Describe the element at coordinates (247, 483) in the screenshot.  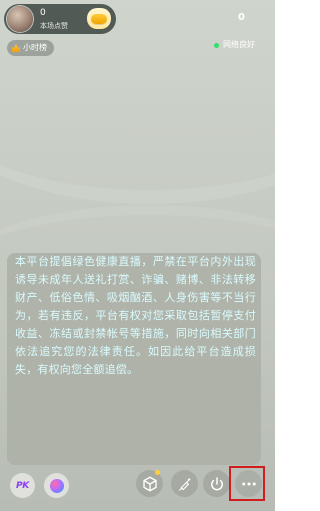
I see `more-button-highlight` at that location.